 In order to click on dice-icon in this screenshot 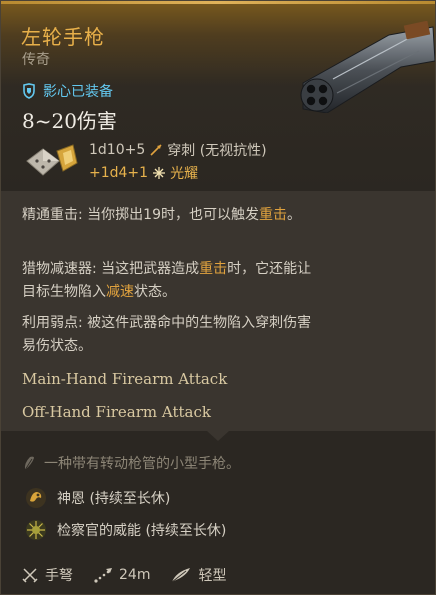, I will do `click(52, 160)`.